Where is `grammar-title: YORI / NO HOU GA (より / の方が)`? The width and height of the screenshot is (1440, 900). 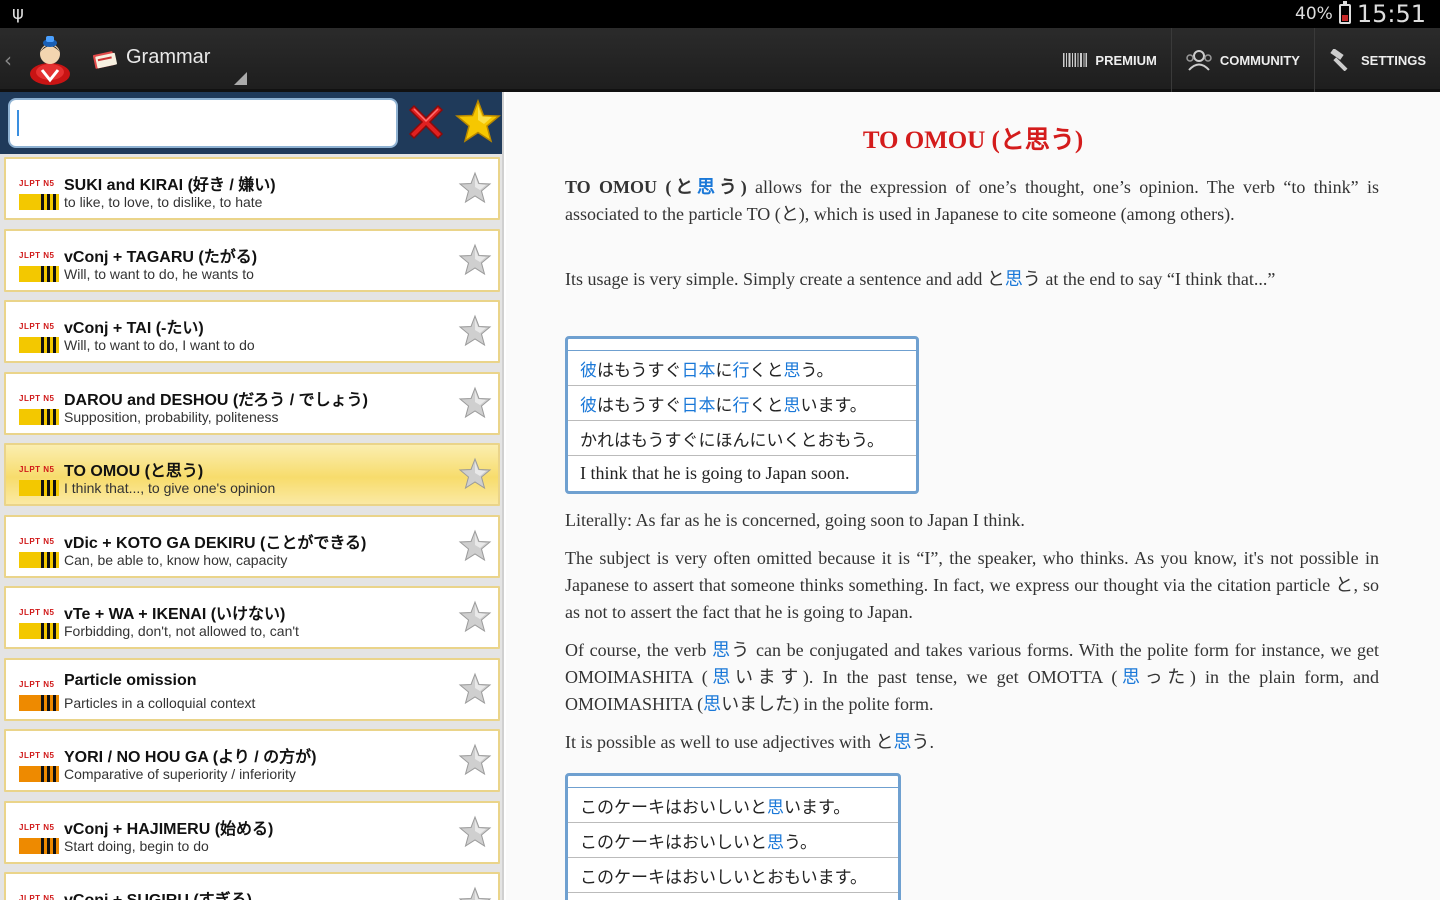 grammar-title: YORI / NO HOU GA (より / の方が) is located at coordinates (190, 757).